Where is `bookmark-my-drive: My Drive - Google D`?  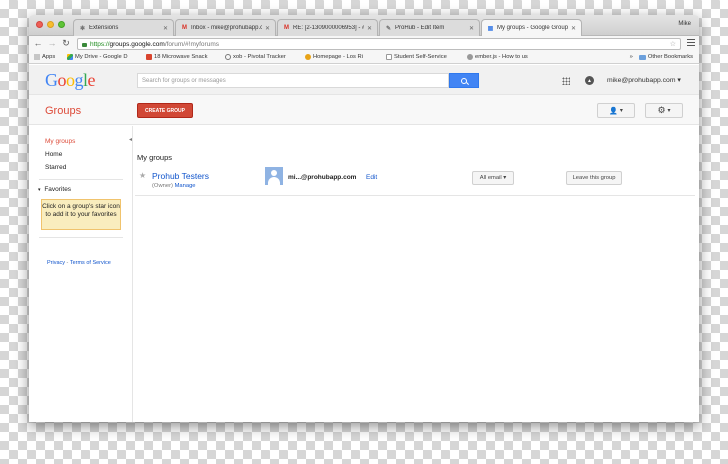 bookmark-my-drive: My Drive - Google D is located at coordinates (104, 57).